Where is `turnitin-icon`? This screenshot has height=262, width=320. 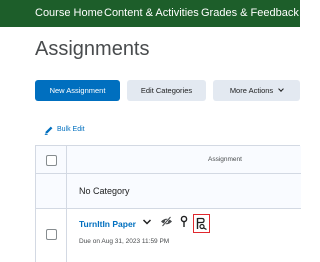 turnitin-icon is located at coordinates (202, 224).